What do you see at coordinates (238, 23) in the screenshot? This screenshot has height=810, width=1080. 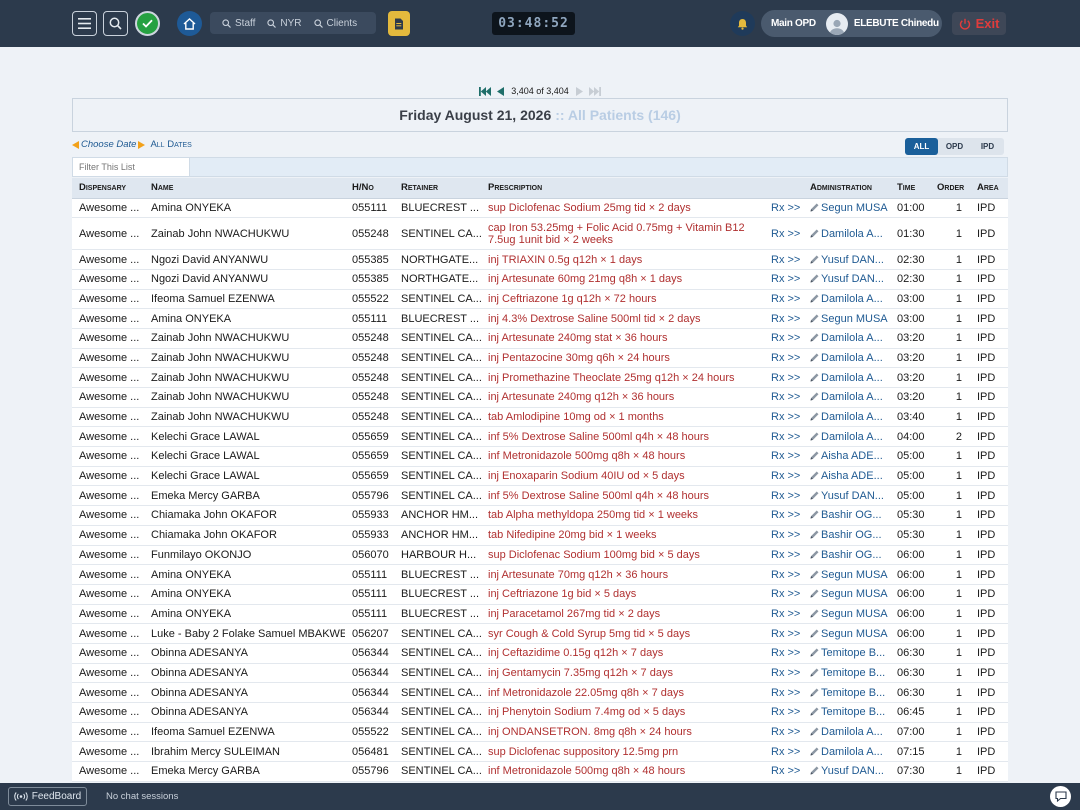 I see `staff-search: Staff` at bounding box center [238, 23].